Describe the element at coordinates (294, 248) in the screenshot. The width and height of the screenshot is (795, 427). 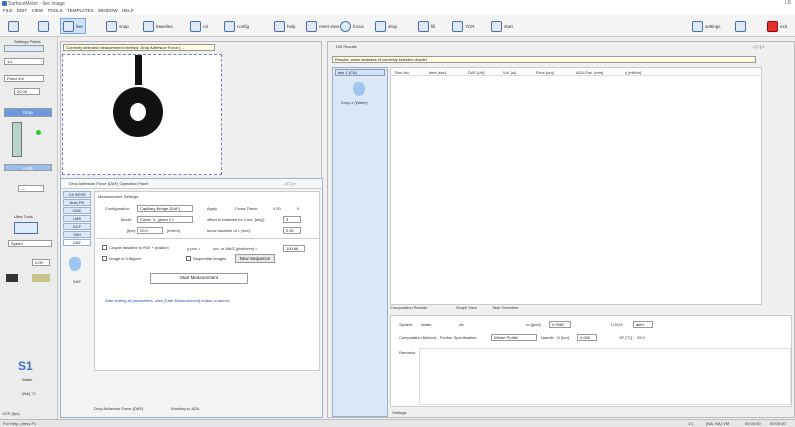
I see `mag-field: 100.86` at that location.